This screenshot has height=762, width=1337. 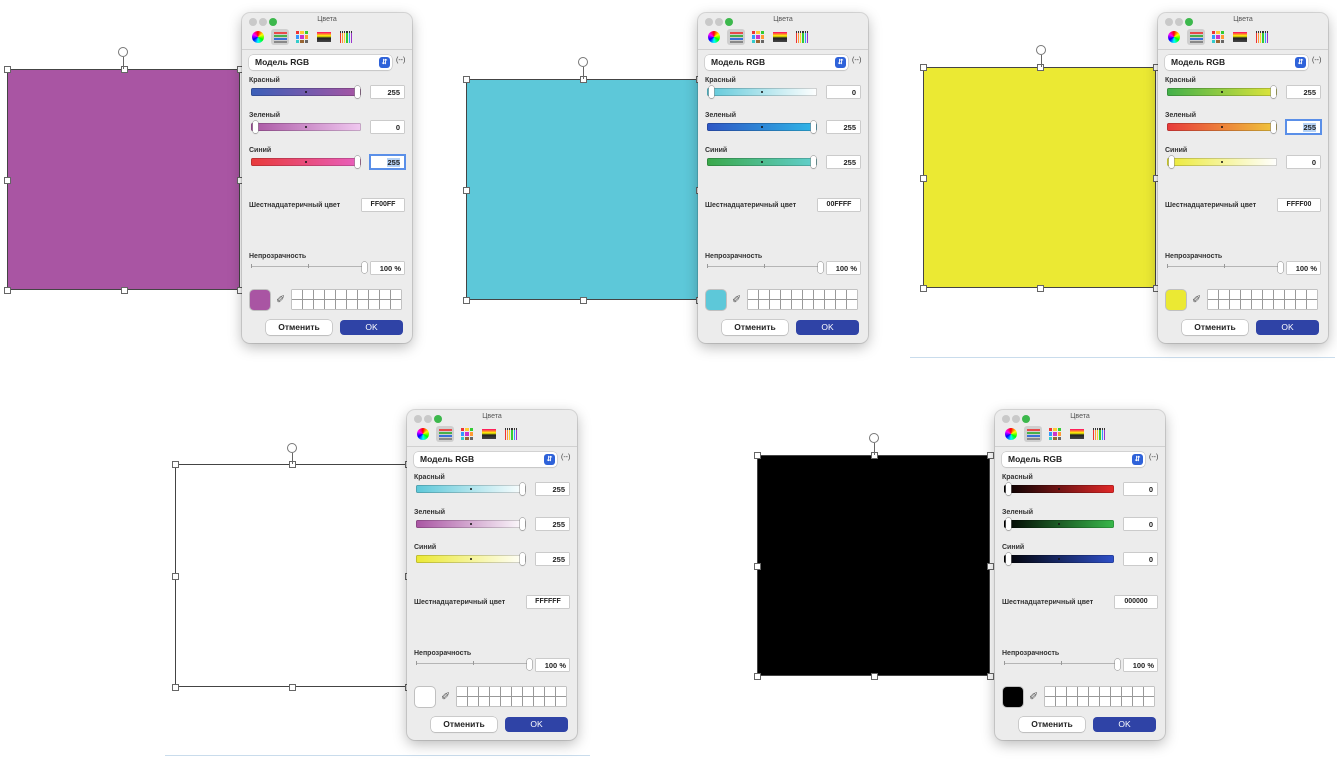 I want to click on hex-color-field: FFFFFF, so click(x=548, y=602).